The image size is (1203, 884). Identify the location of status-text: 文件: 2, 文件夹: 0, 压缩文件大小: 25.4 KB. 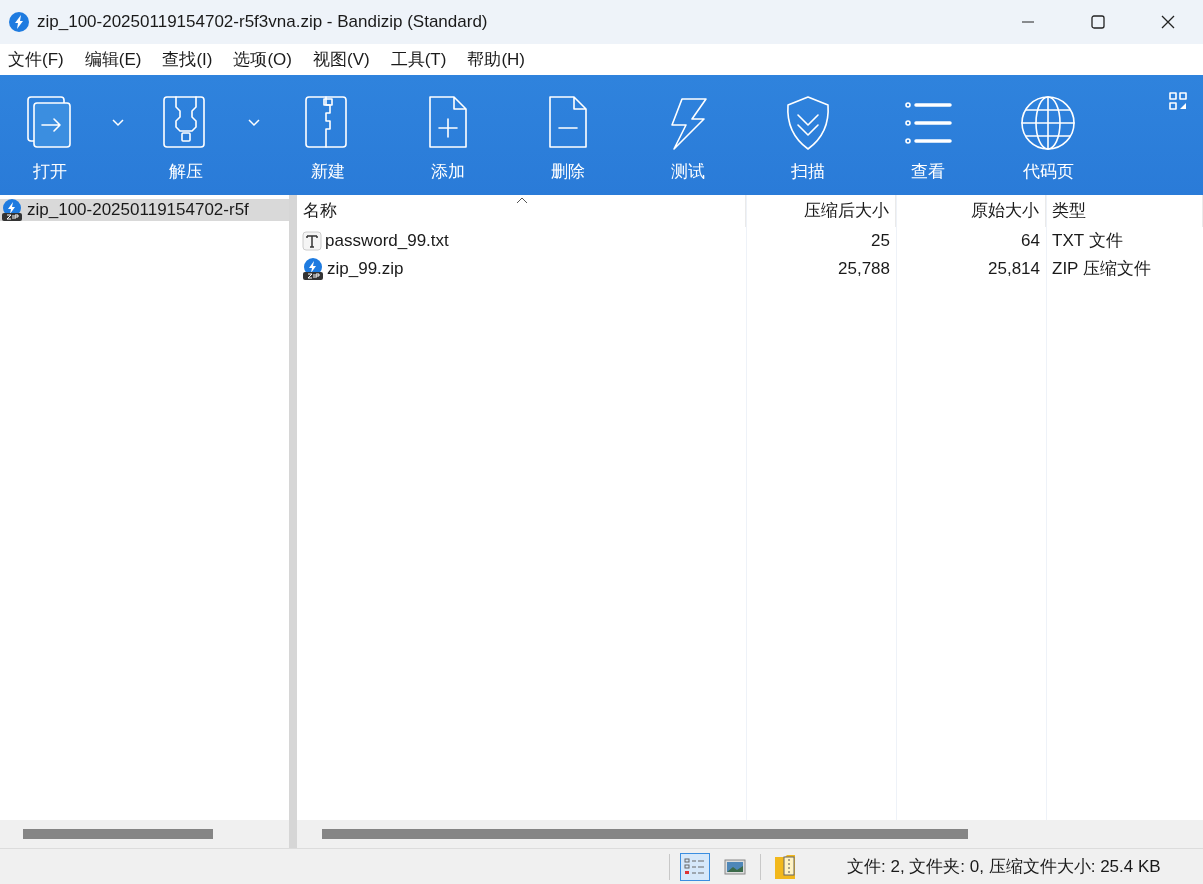
(1004, 866).